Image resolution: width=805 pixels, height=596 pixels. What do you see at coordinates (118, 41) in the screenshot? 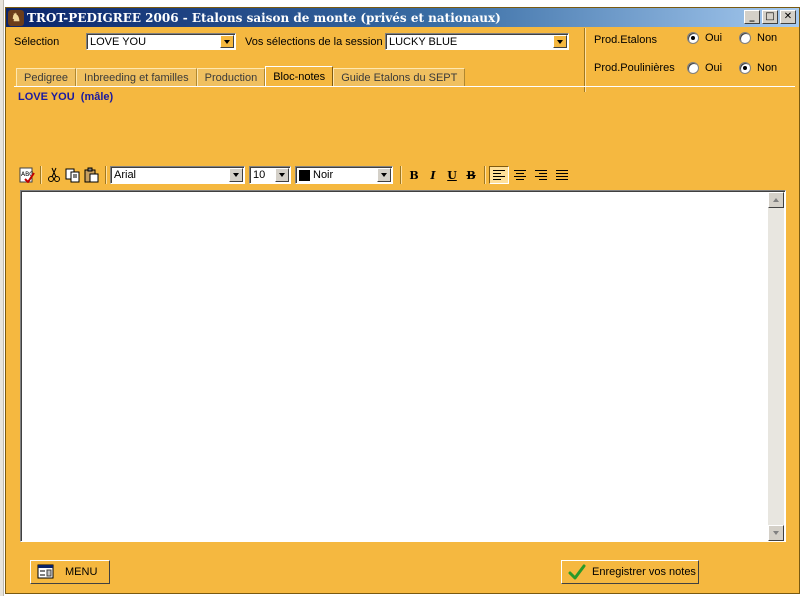
I see `selection-value: LOVE YOU` at bounding box center [118, 41].